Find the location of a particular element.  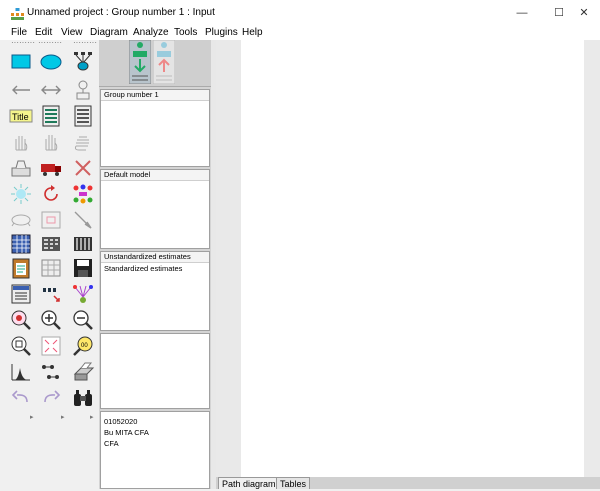

fit-to-page-icon is located at coordinates (51, 346).